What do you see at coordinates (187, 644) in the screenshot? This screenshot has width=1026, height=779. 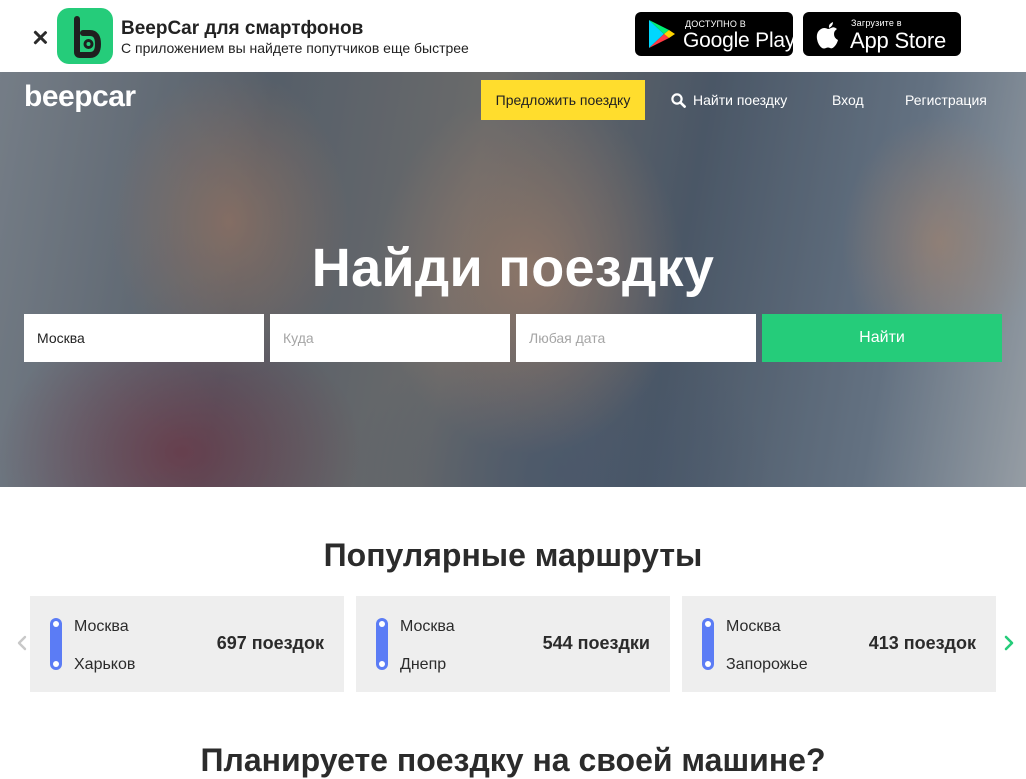 I see `route-card: Москва Харьков 697 поездок` at bounding box center [187, 644].